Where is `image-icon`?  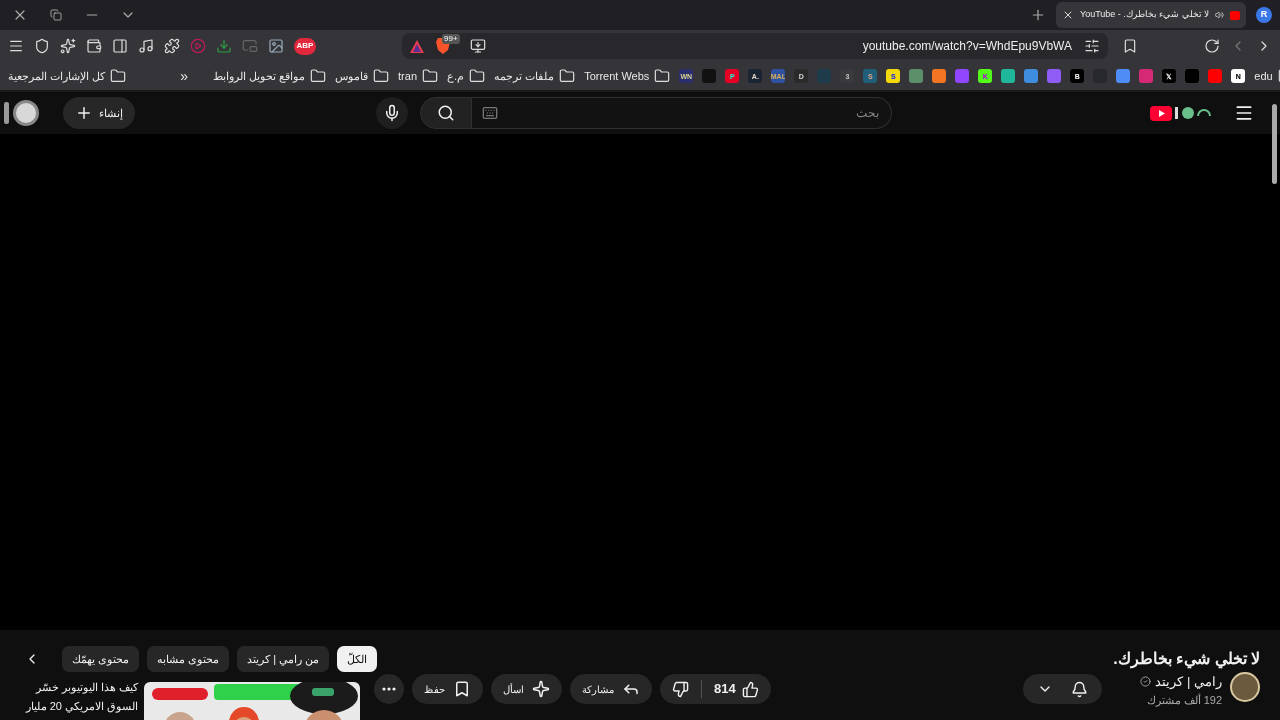 image-icon is located at coordinates (276, 46).